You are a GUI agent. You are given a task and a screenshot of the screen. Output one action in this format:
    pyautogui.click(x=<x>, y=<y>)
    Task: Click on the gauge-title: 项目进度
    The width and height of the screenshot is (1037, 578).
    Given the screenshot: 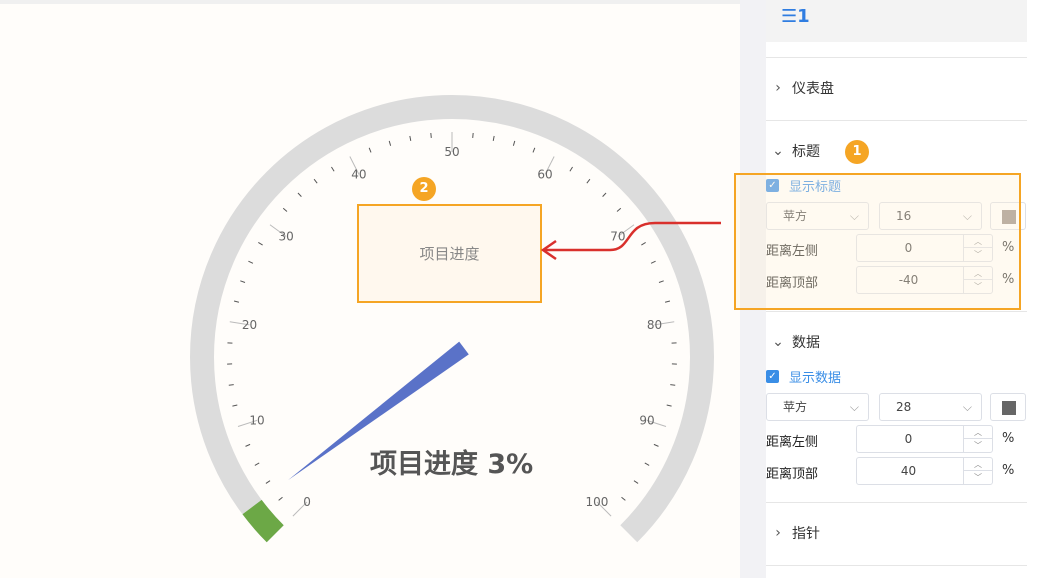 What is the action you would take?
    pyautogui.click(x=449, y=254)
    